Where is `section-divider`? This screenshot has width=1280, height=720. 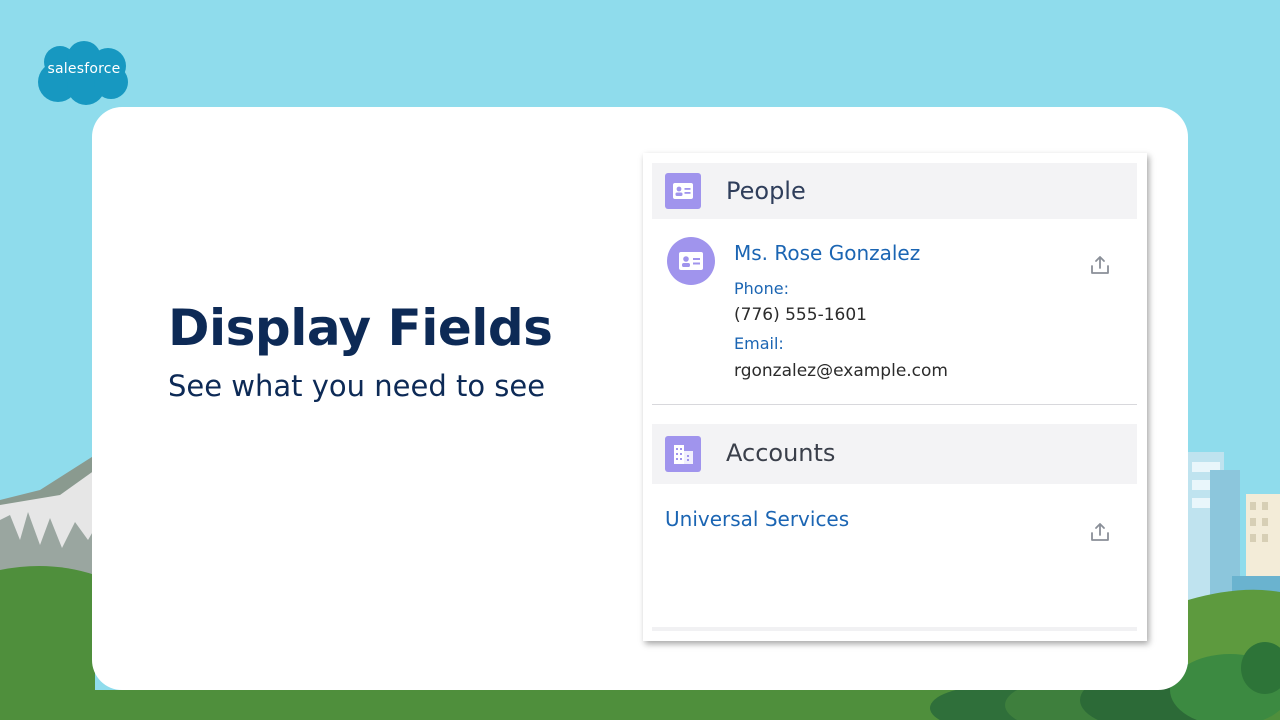
section-divider is located at coordinates (894, 404).